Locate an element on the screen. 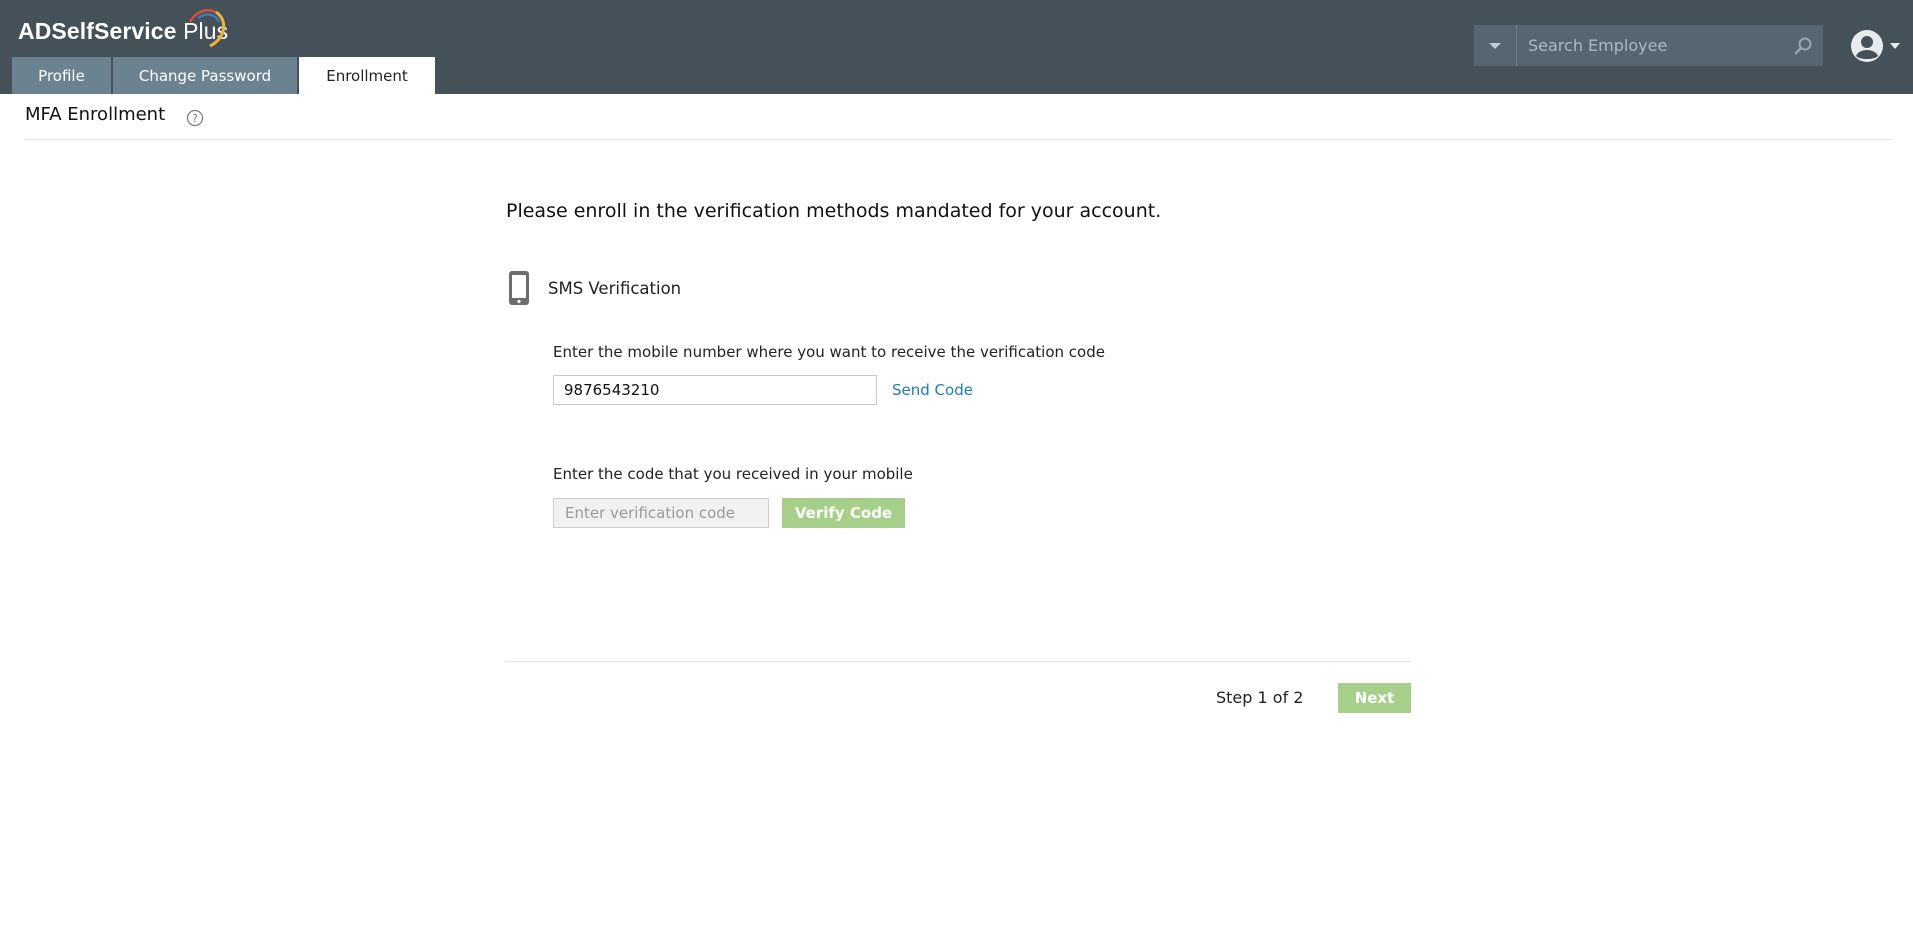  app-logo: ADSelfService Plus is located at coordinates (123, 28).